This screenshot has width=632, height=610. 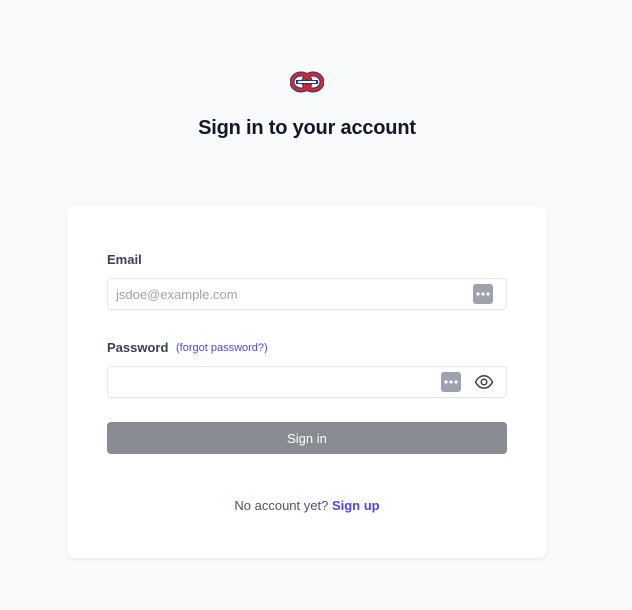 What do you see at coordinates (356, 505) in the screenshot?
I see `signup-link: Sign up` at bounding box center [356, 505].